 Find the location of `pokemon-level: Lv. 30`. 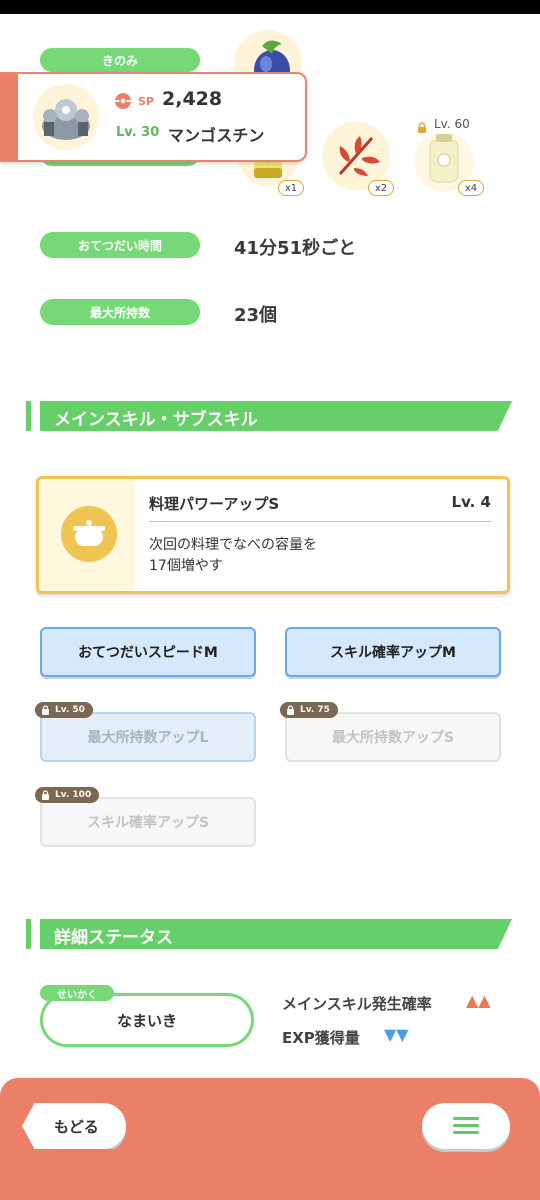

pokemon-level: Lv. 30 is located at coordinates (138, 132).